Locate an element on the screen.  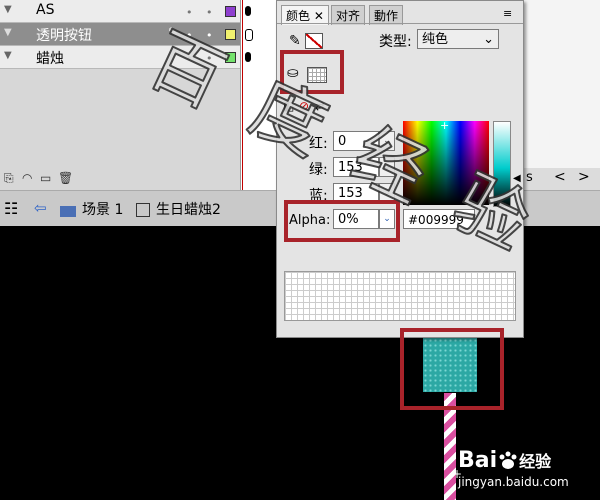
hex-input: #009999 is located at coordinates (439, 219).